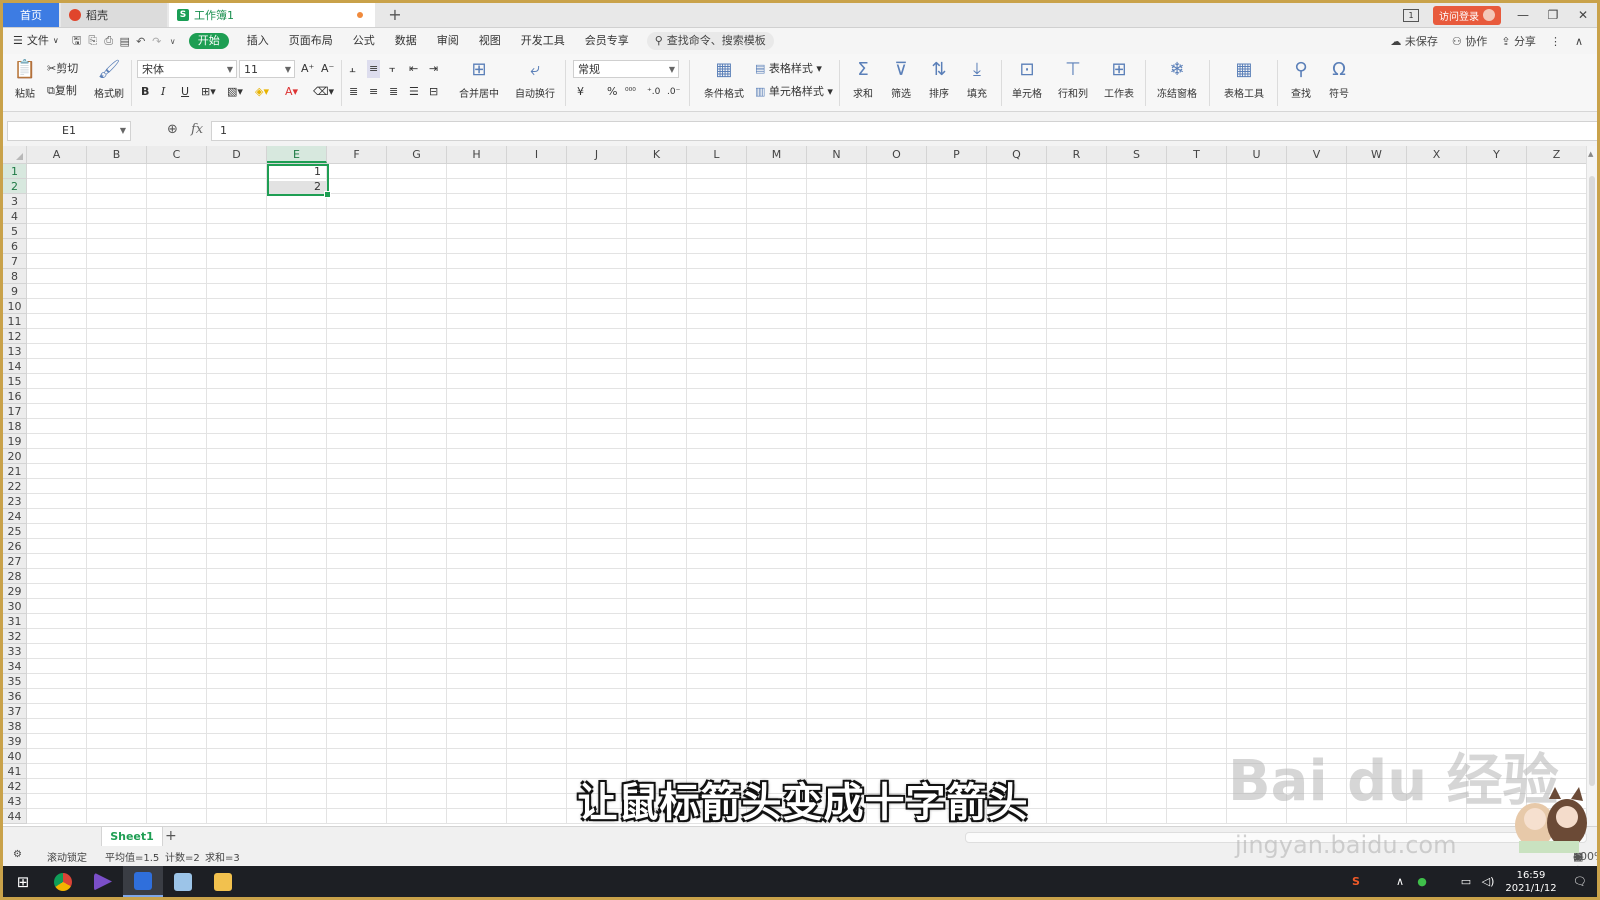  Describe the element at coordinates (62, 69) in the screenshot. I see `cut-button: ✂剪切` at that location.